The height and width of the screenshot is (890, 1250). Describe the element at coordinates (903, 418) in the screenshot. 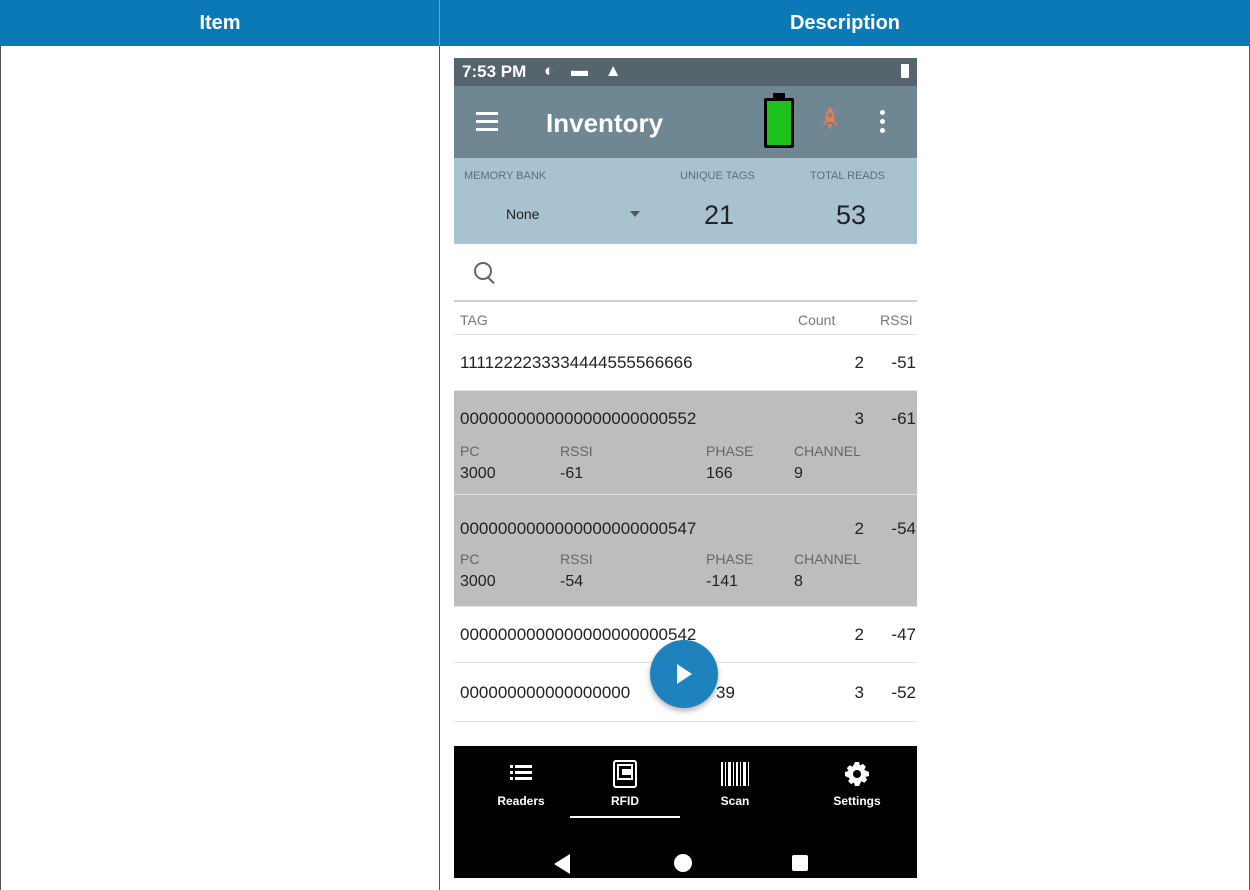

I see `tag-rssi: -61` at that location.